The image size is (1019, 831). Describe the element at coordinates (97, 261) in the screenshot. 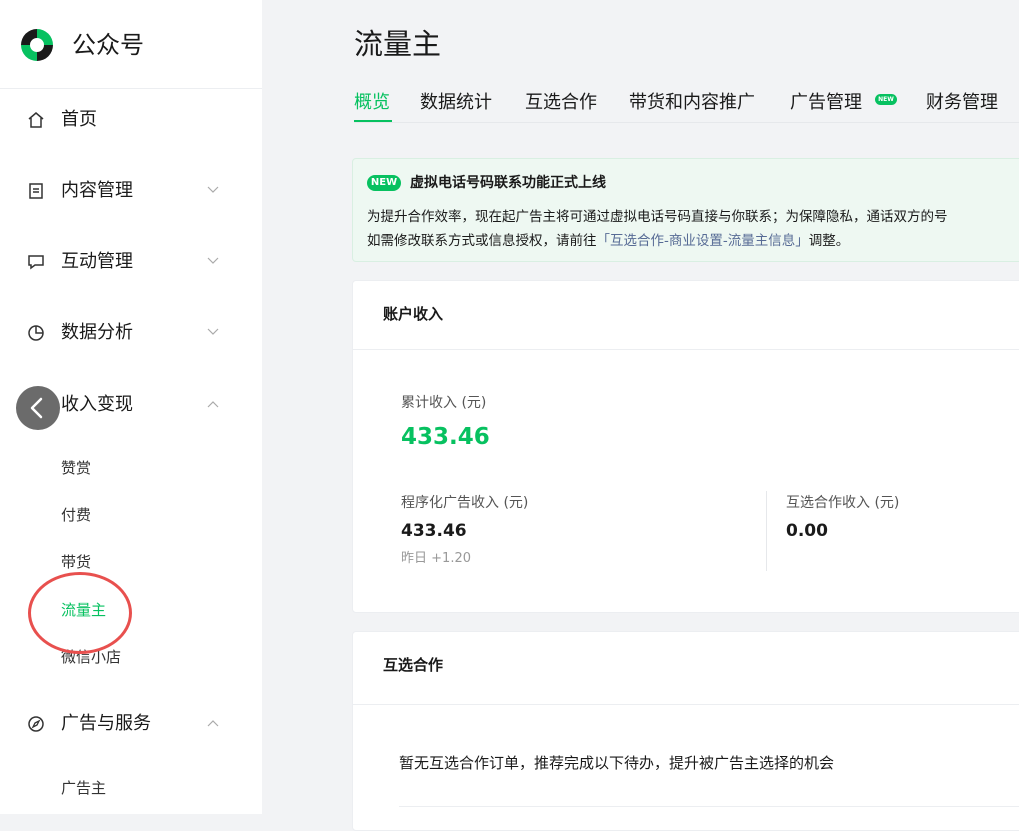

I see `sidebar-item-label: 互动管理` at that location.